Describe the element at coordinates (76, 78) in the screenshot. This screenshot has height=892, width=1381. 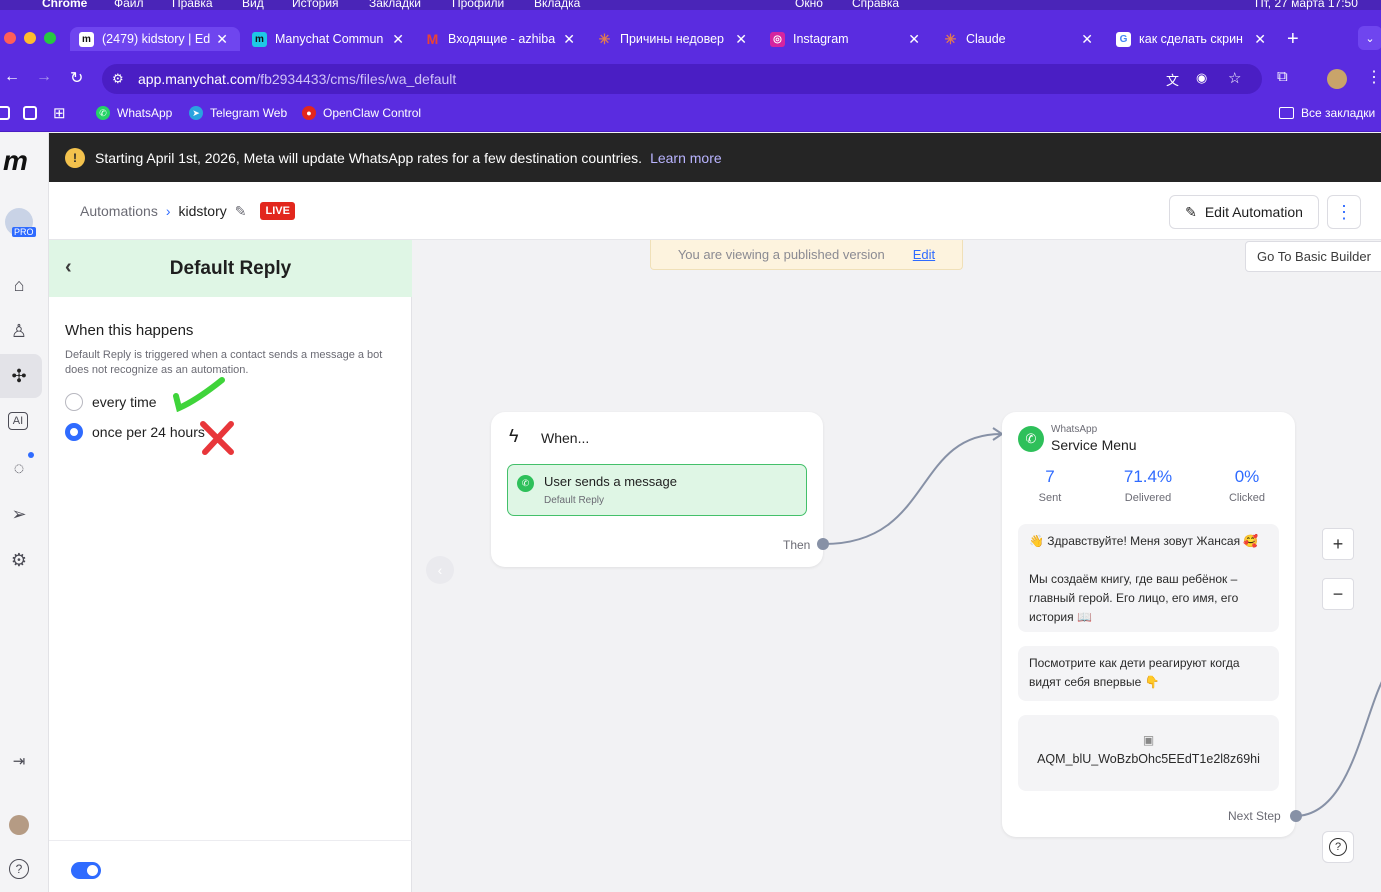
I see `reload-icon: ↻` at that location.